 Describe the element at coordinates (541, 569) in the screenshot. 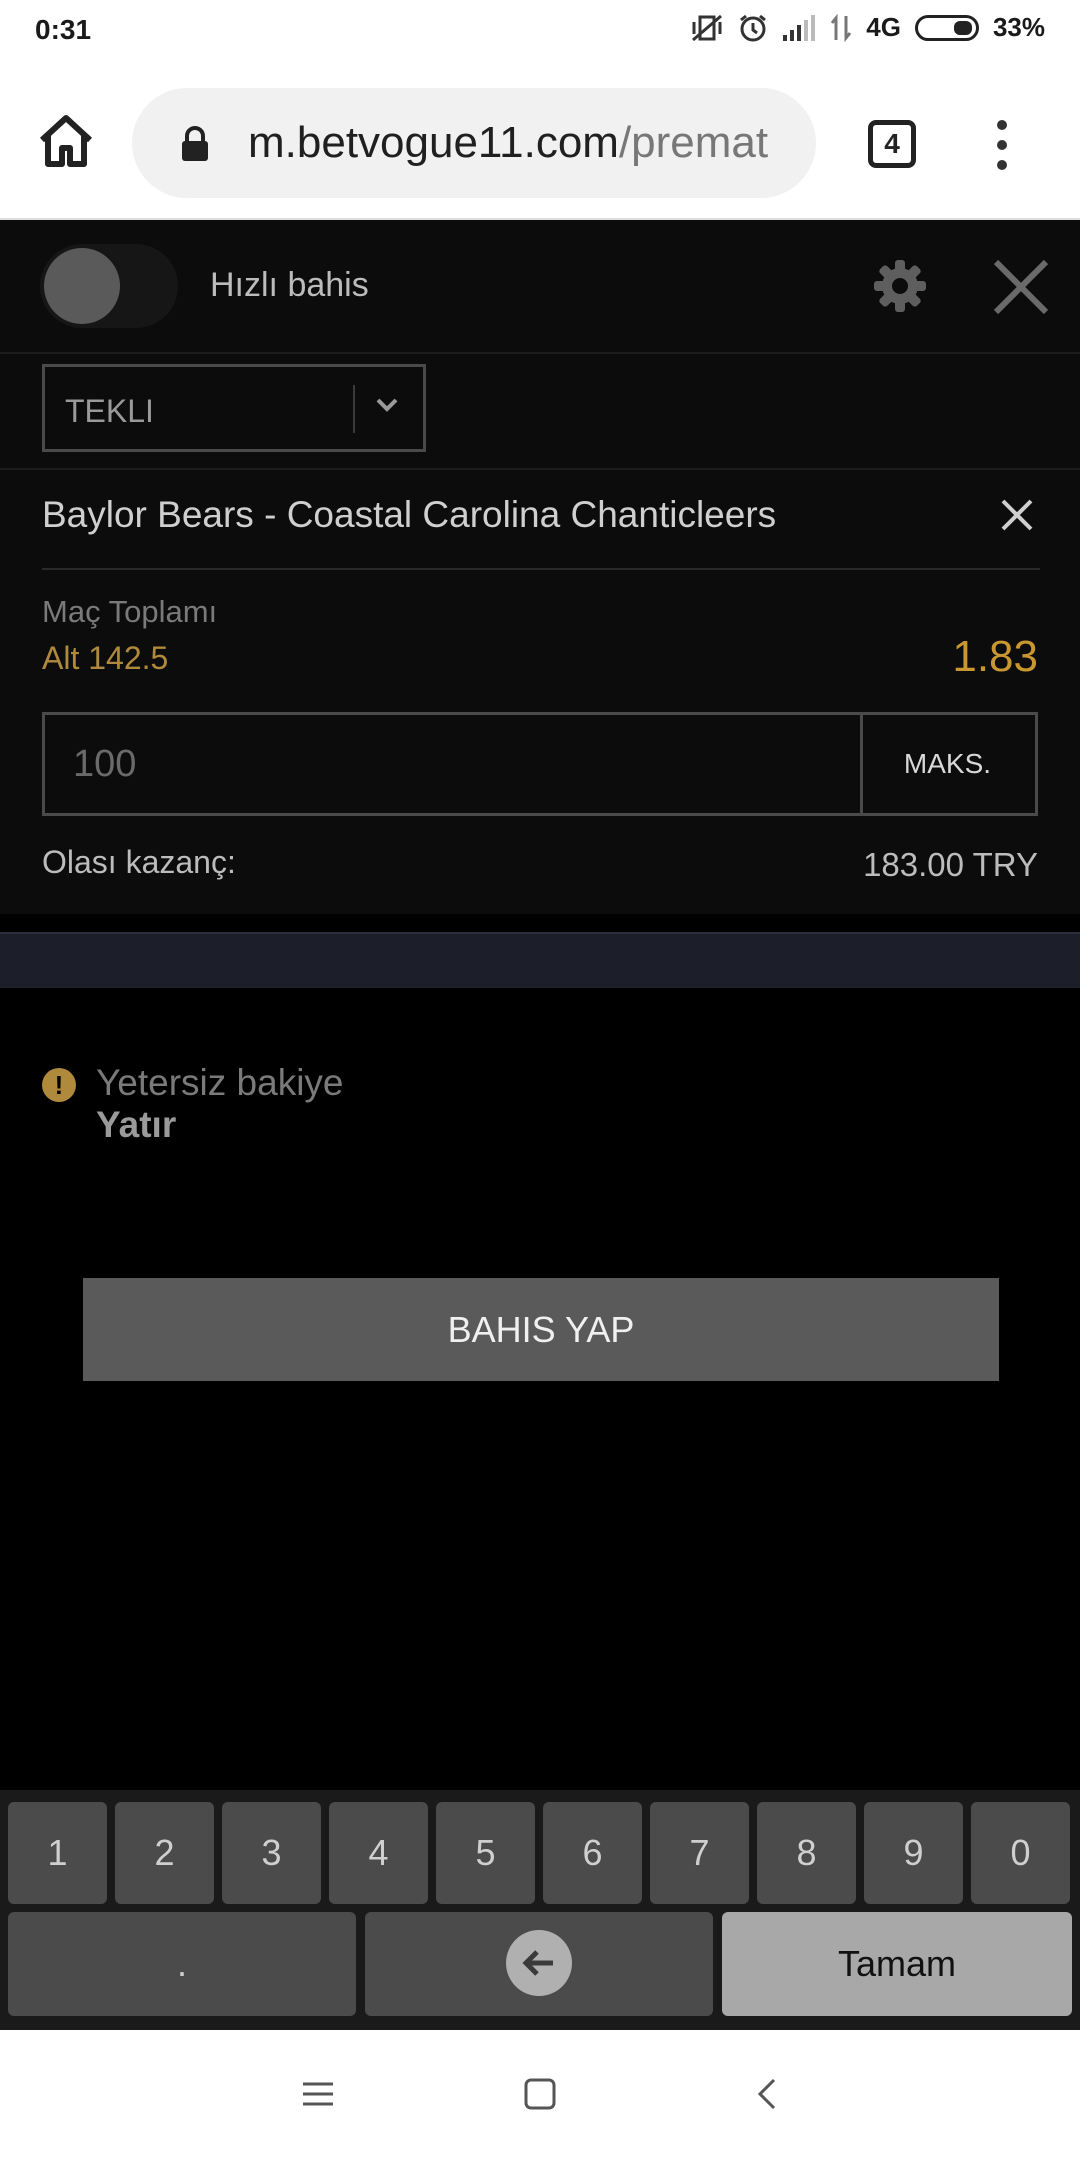

I see `divider` at that location.